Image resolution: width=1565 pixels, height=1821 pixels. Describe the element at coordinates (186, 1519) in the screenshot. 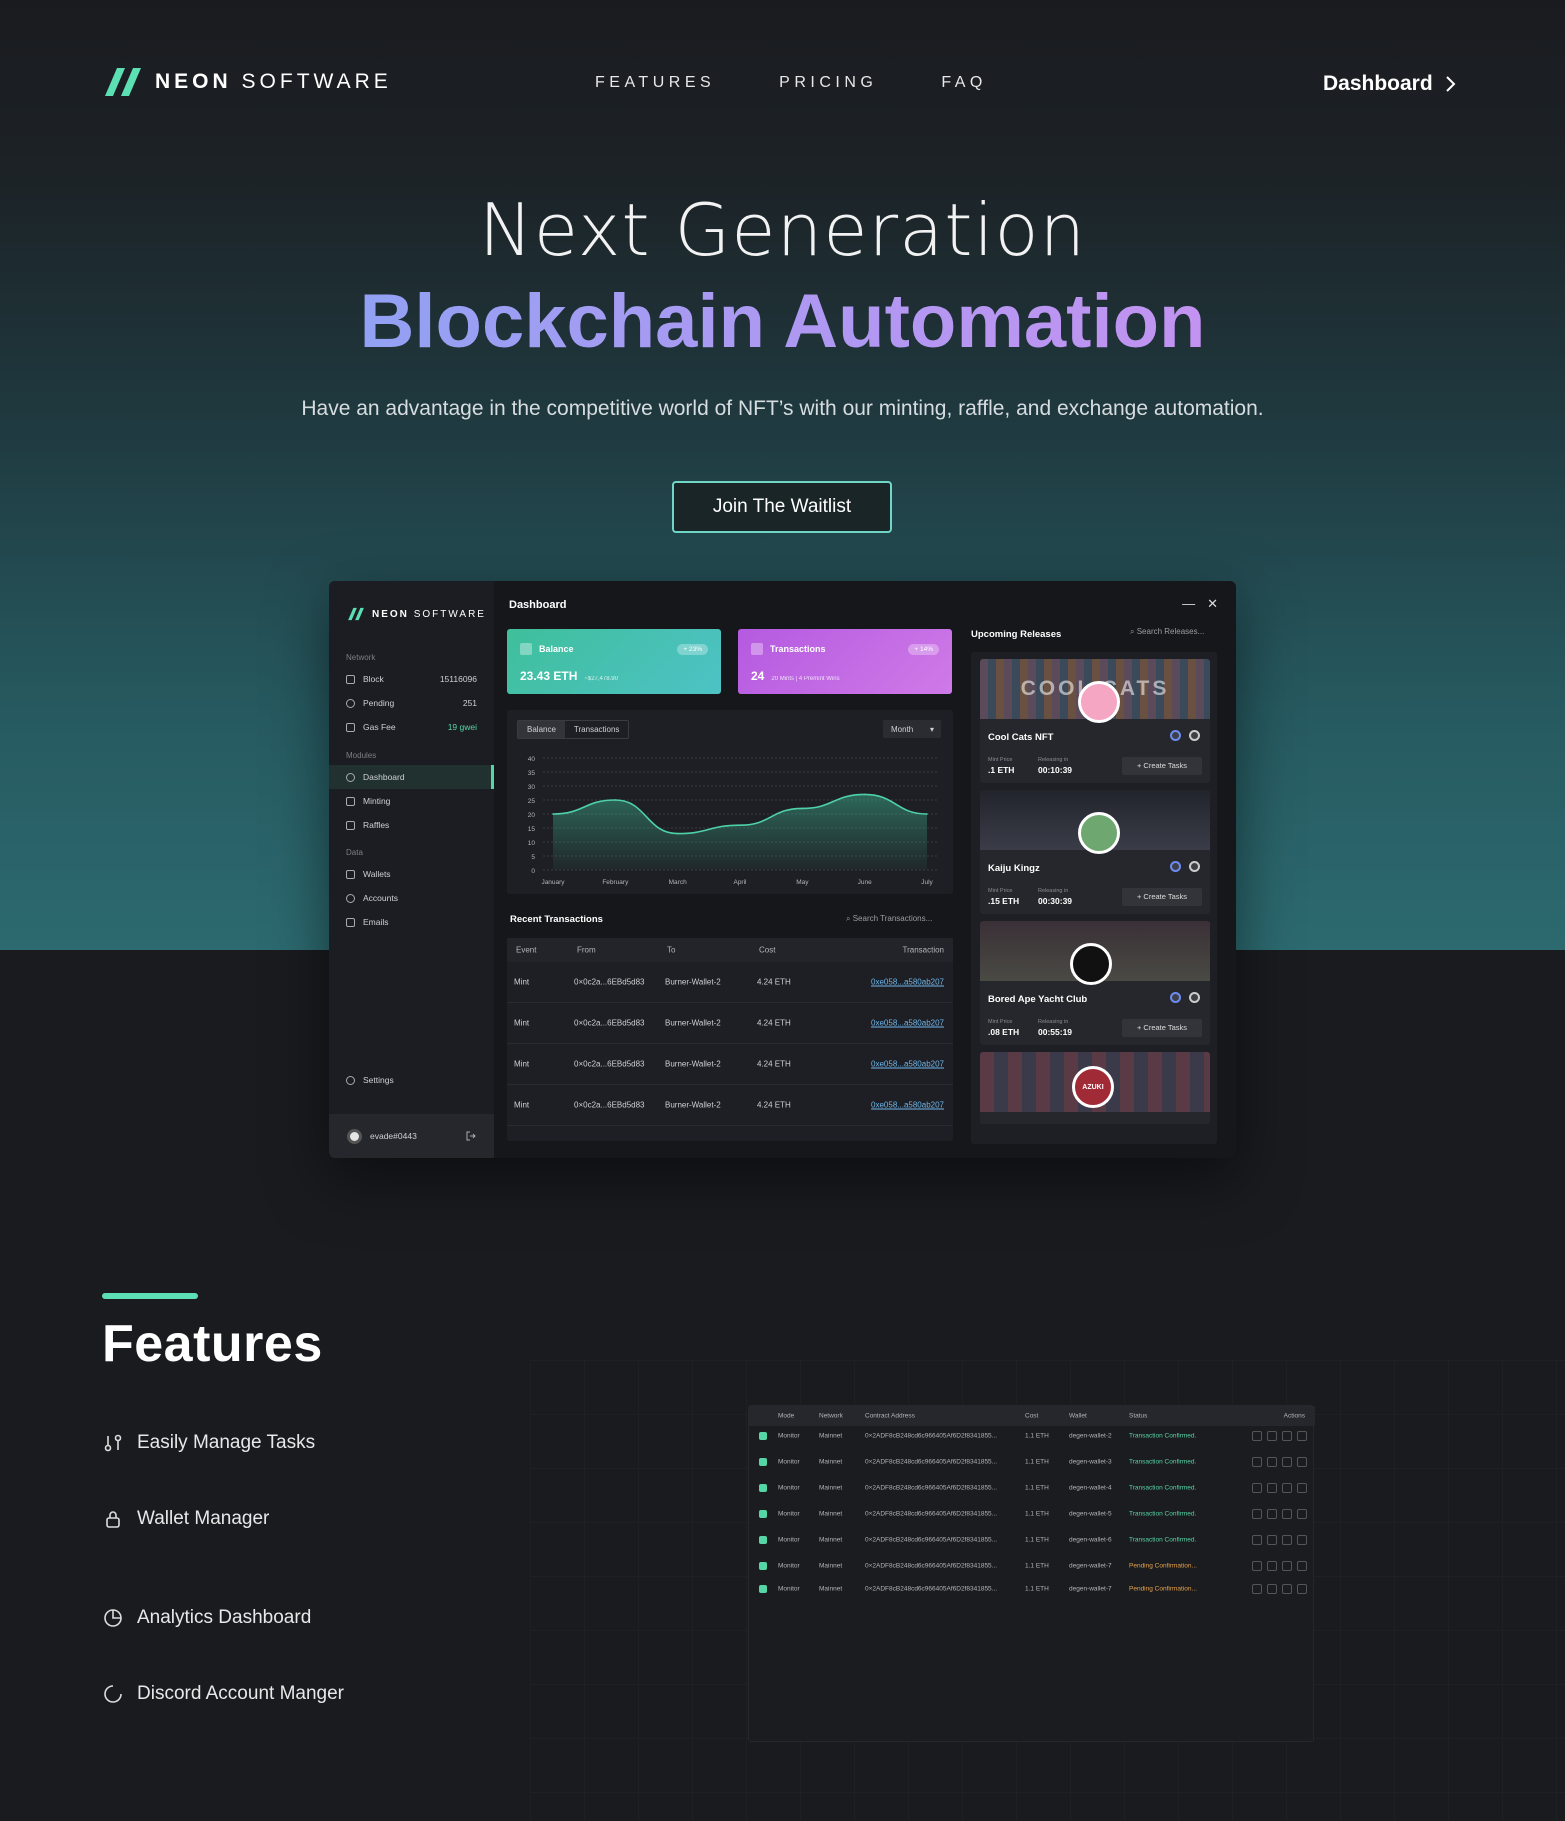

I see `feature-wallet-manager: Wallet Manager` at that location.